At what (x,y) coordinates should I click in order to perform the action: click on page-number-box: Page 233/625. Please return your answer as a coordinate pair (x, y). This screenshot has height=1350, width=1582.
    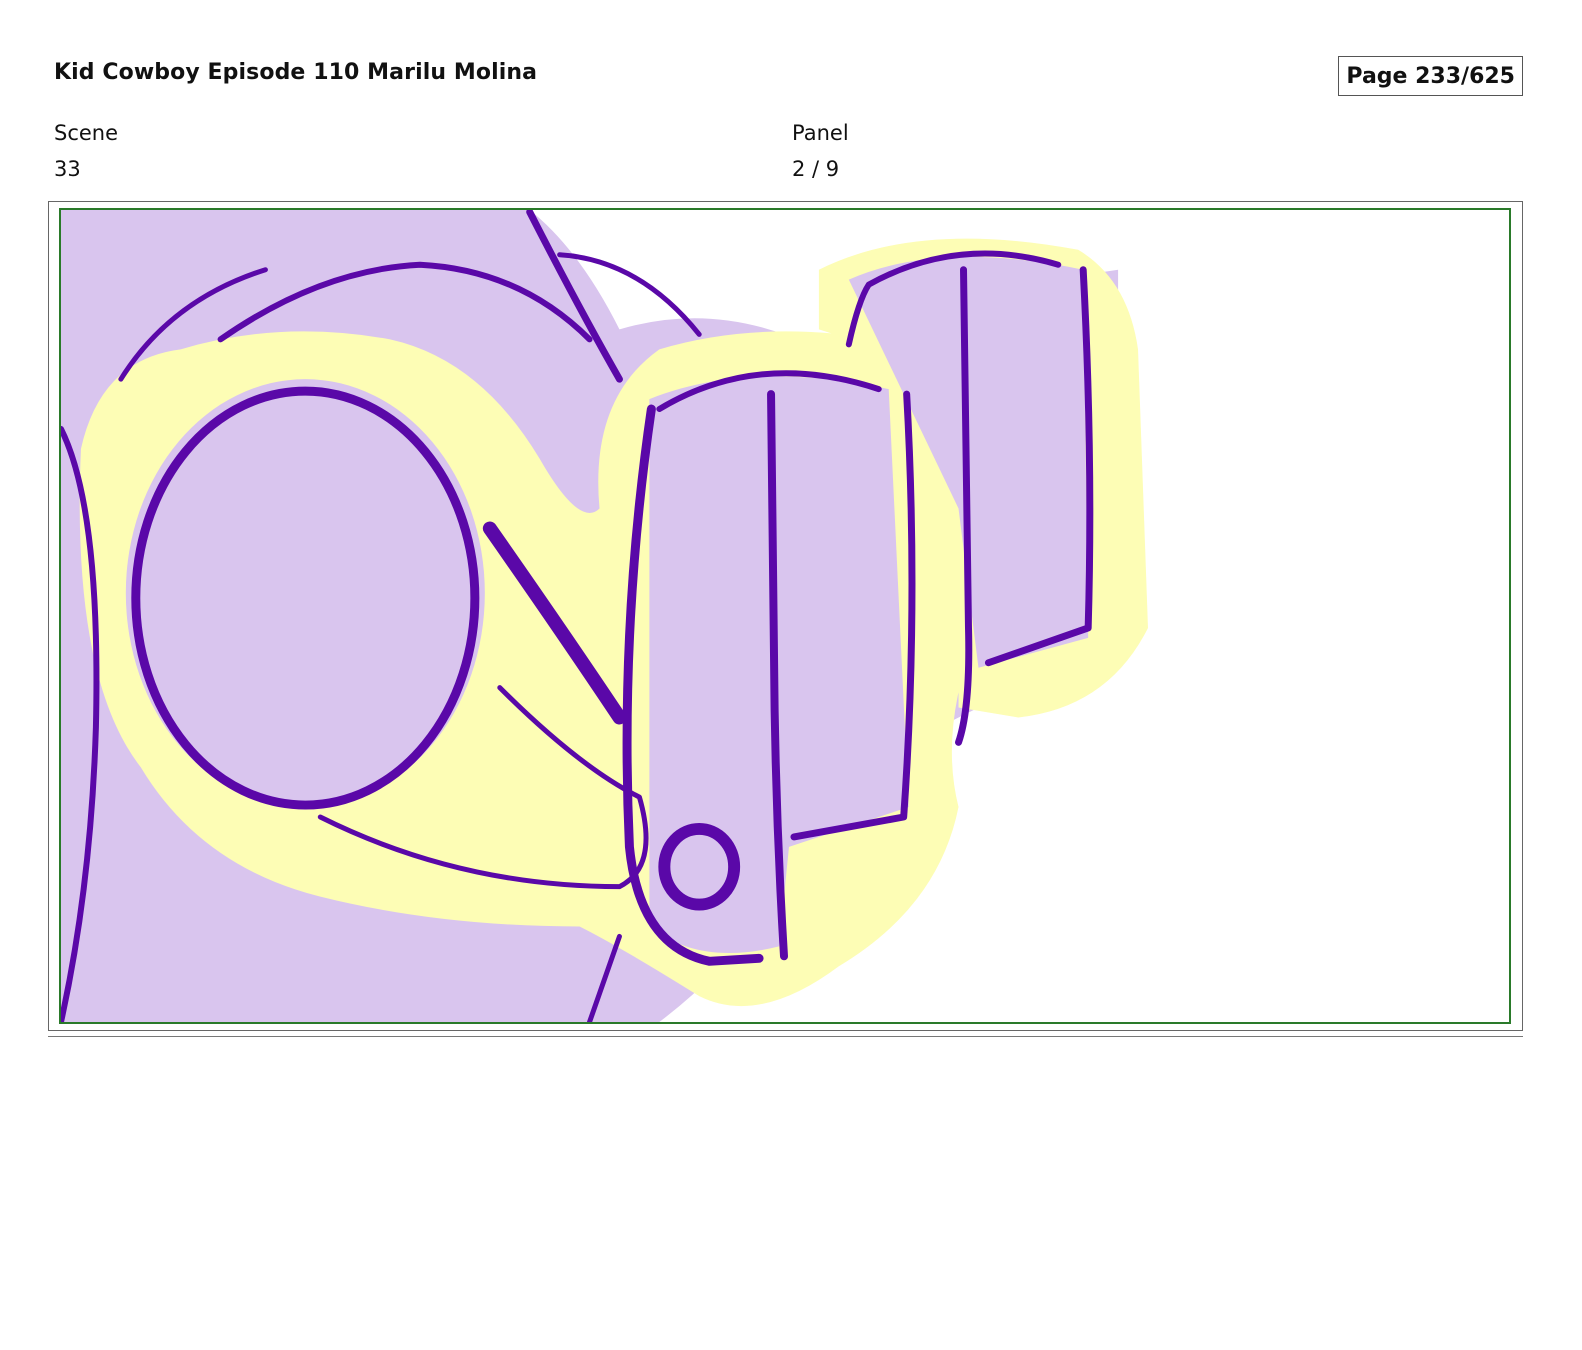
    Looking at the image, I should click on (1430, 76).